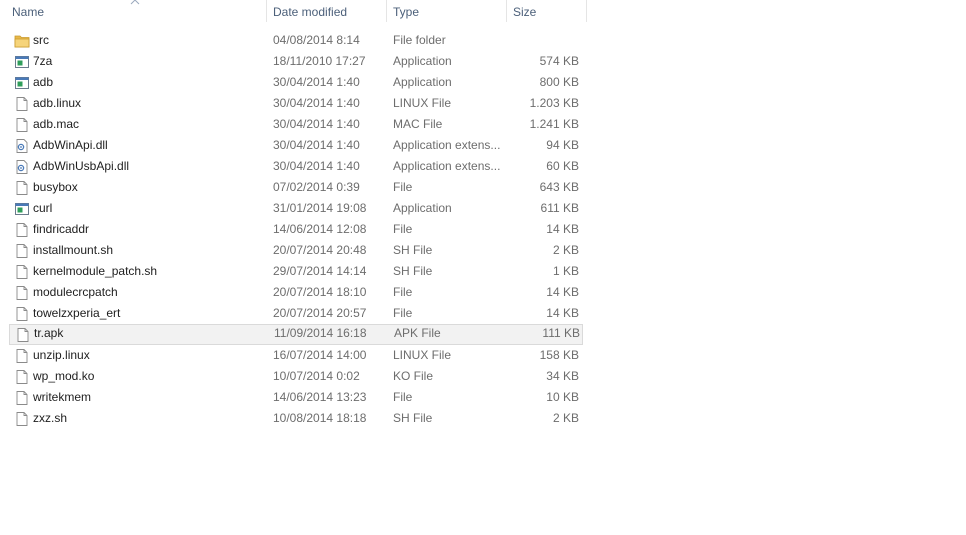 The height and width of the screenshot is (535, 966). What do you see at coordinates (417, 333) in the screenshot?
I see `file-type: APK File` at bounding box center [417, 333].